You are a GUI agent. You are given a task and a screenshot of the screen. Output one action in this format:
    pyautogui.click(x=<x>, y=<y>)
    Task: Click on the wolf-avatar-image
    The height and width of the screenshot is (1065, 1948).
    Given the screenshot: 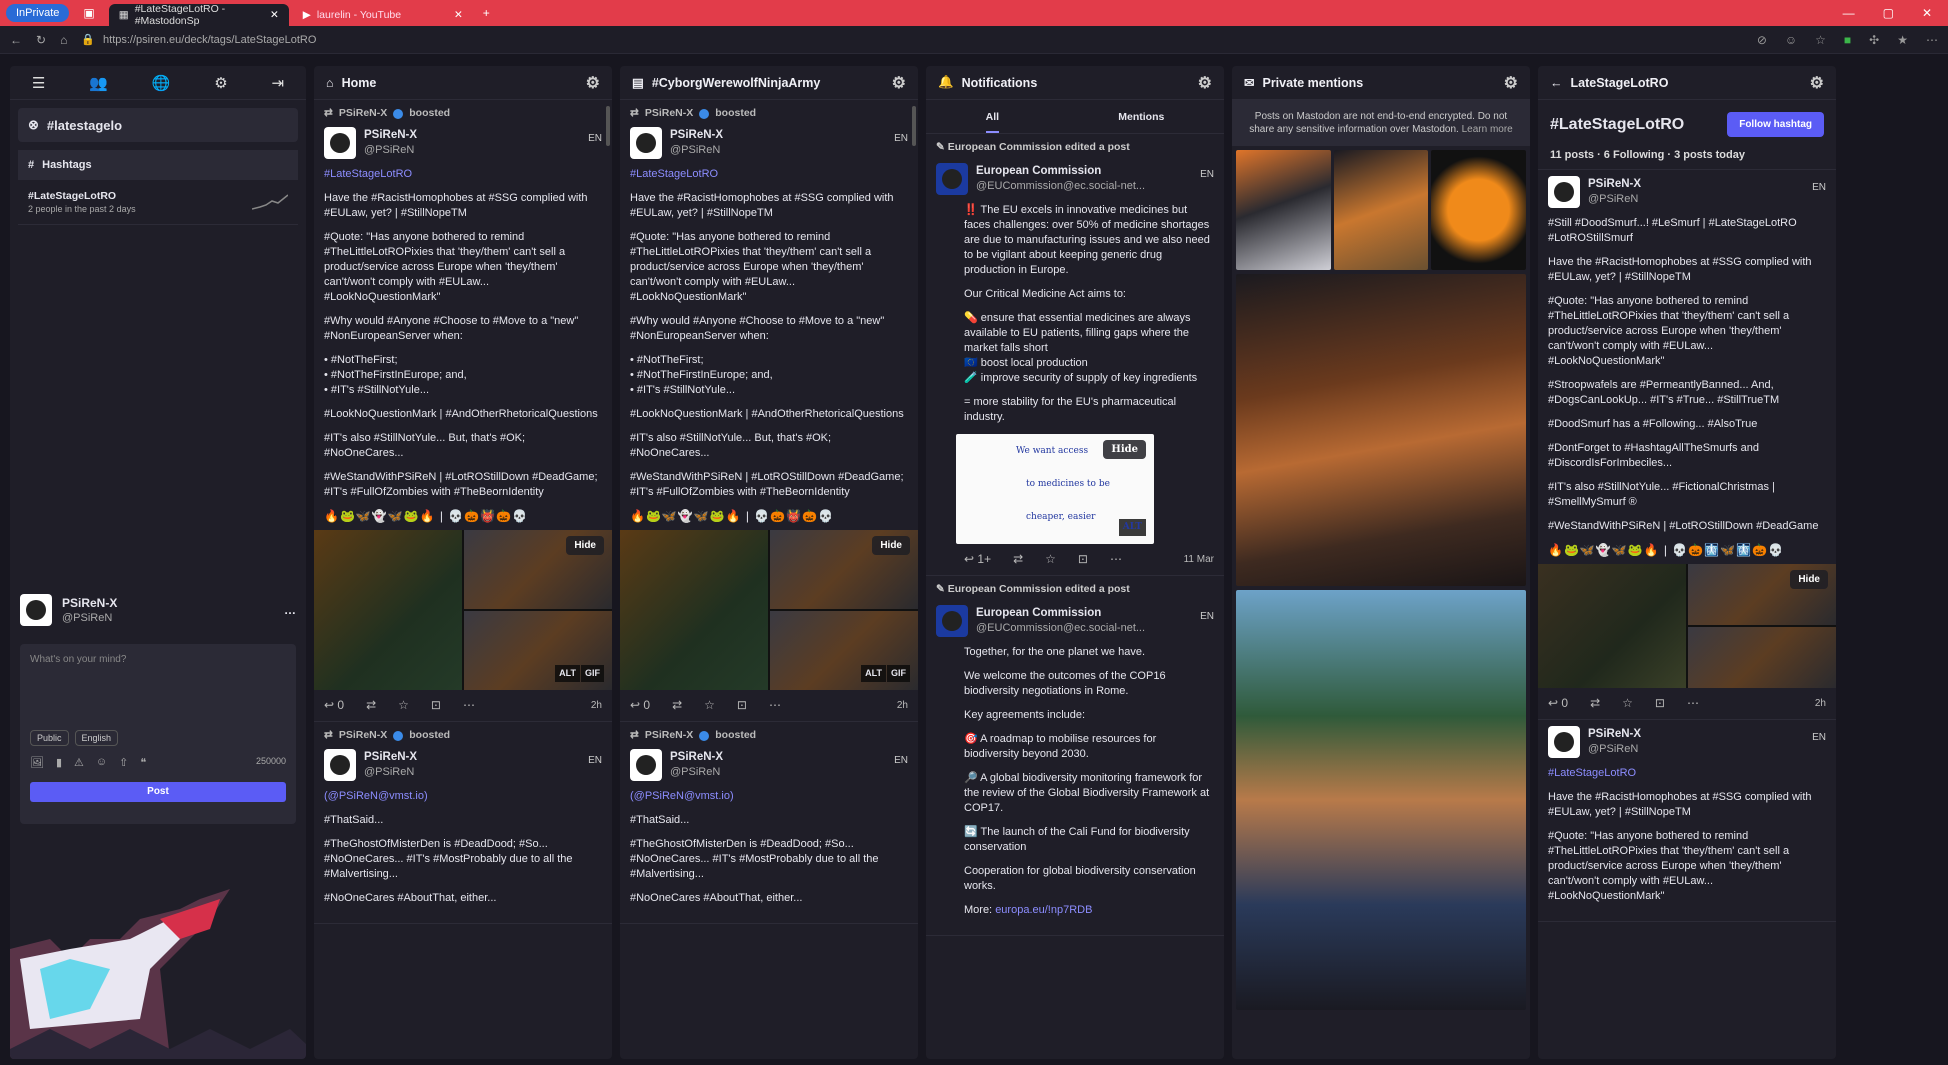 What is the action you would take?
    pyautogui.click(x=1283, y=210)
    